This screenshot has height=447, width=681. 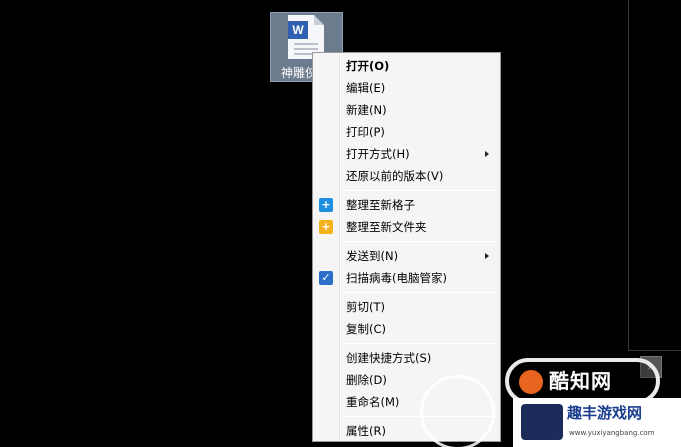 I want to click on menu-item-label: 还原以前的版本(V), so click(x=395, y=176).